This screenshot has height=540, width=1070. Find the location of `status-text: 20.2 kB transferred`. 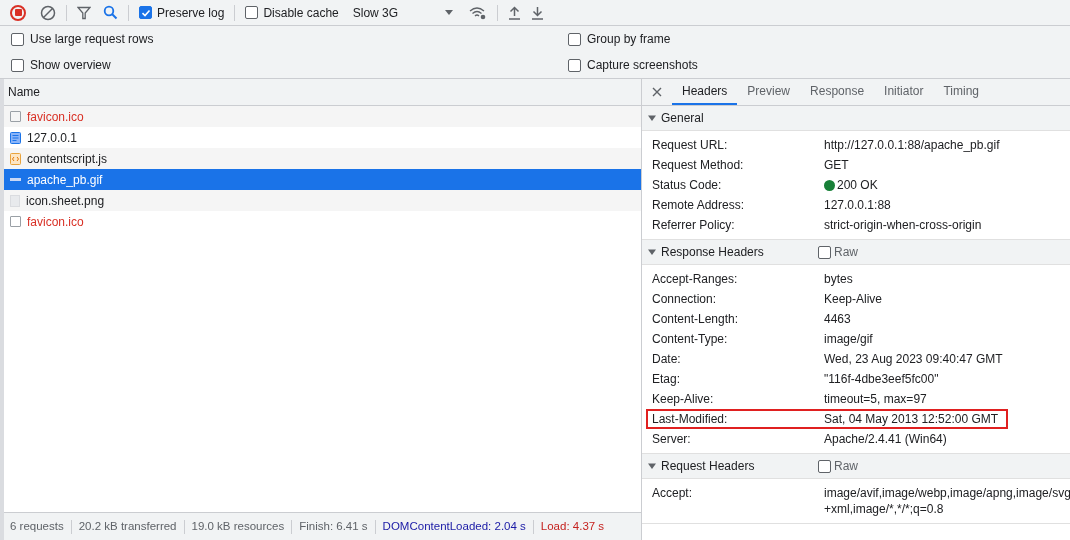

status-text: 20.2 kB transferred is located at coordinates (127, 526).